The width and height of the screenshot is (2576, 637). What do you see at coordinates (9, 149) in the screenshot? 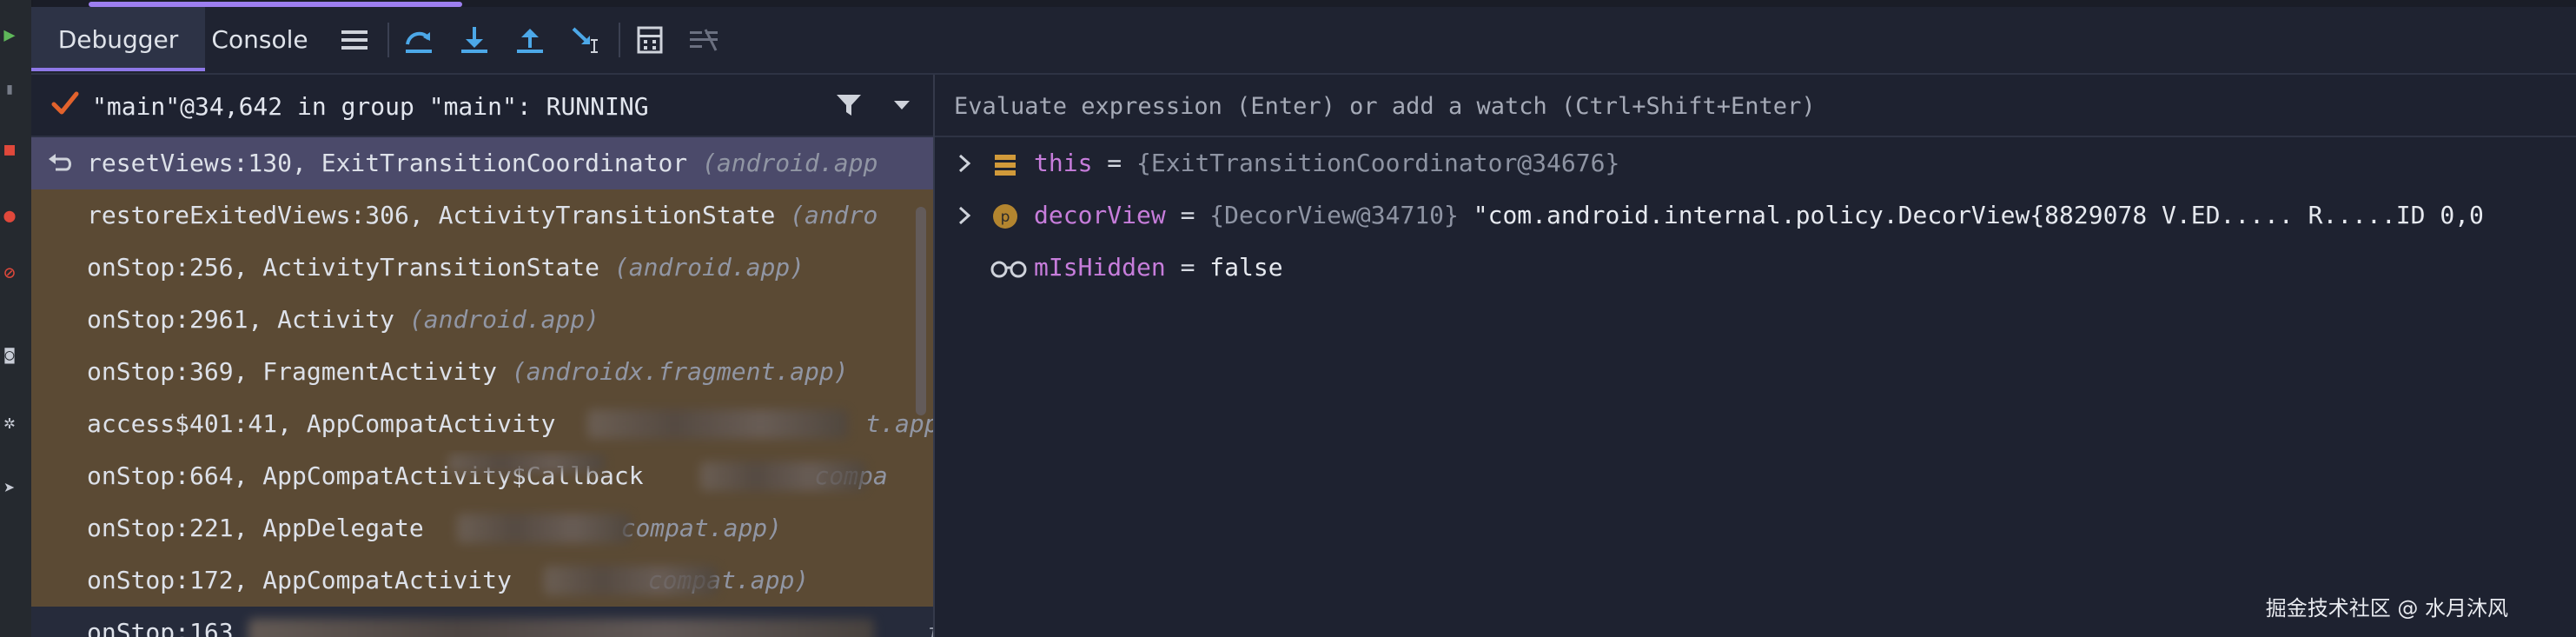
I see `stop-icon: ■` at bounding box center [9, 149].